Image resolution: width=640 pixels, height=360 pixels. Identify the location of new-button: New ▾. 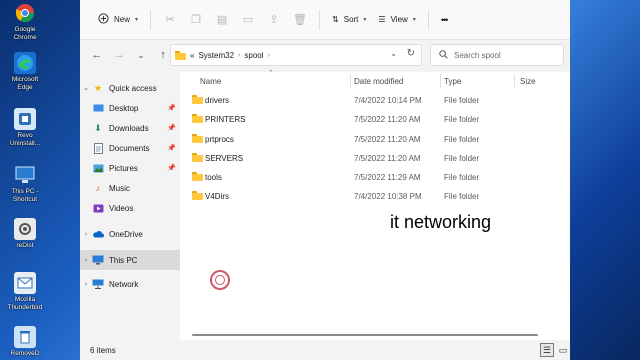
(118, 20).